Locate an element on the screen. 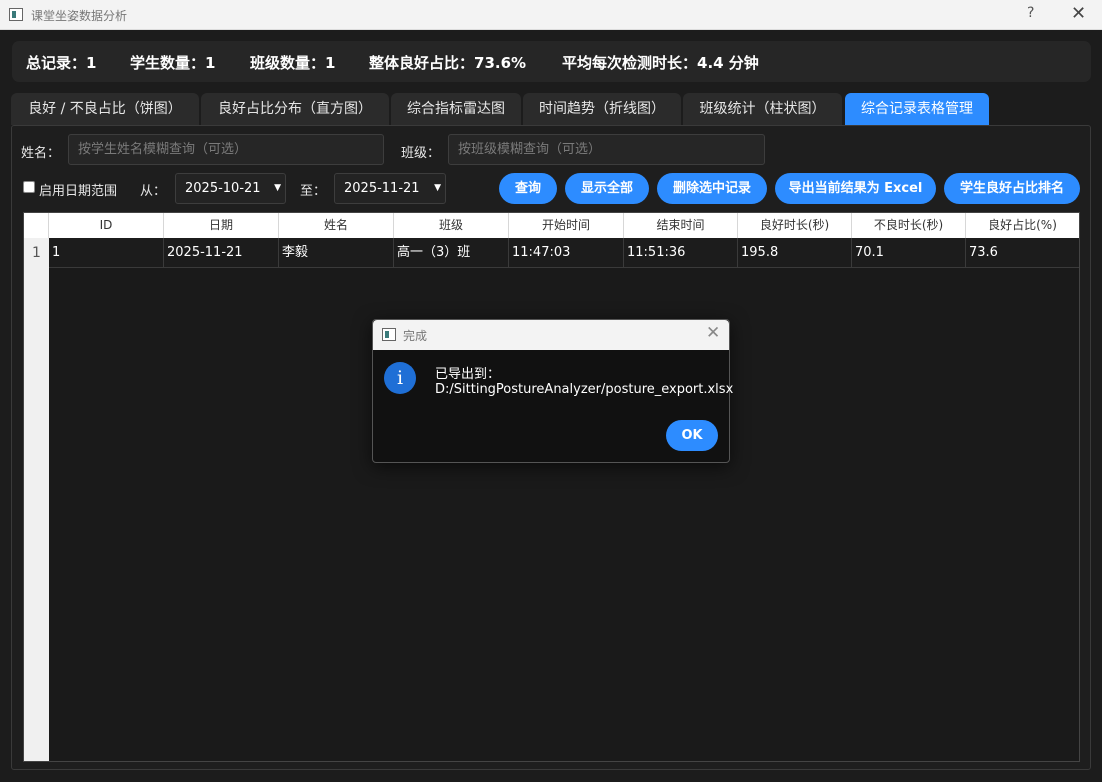 The height and width of the screenshot is (782, 1102). class-label: 班级： is located at coordinates (421, 153).